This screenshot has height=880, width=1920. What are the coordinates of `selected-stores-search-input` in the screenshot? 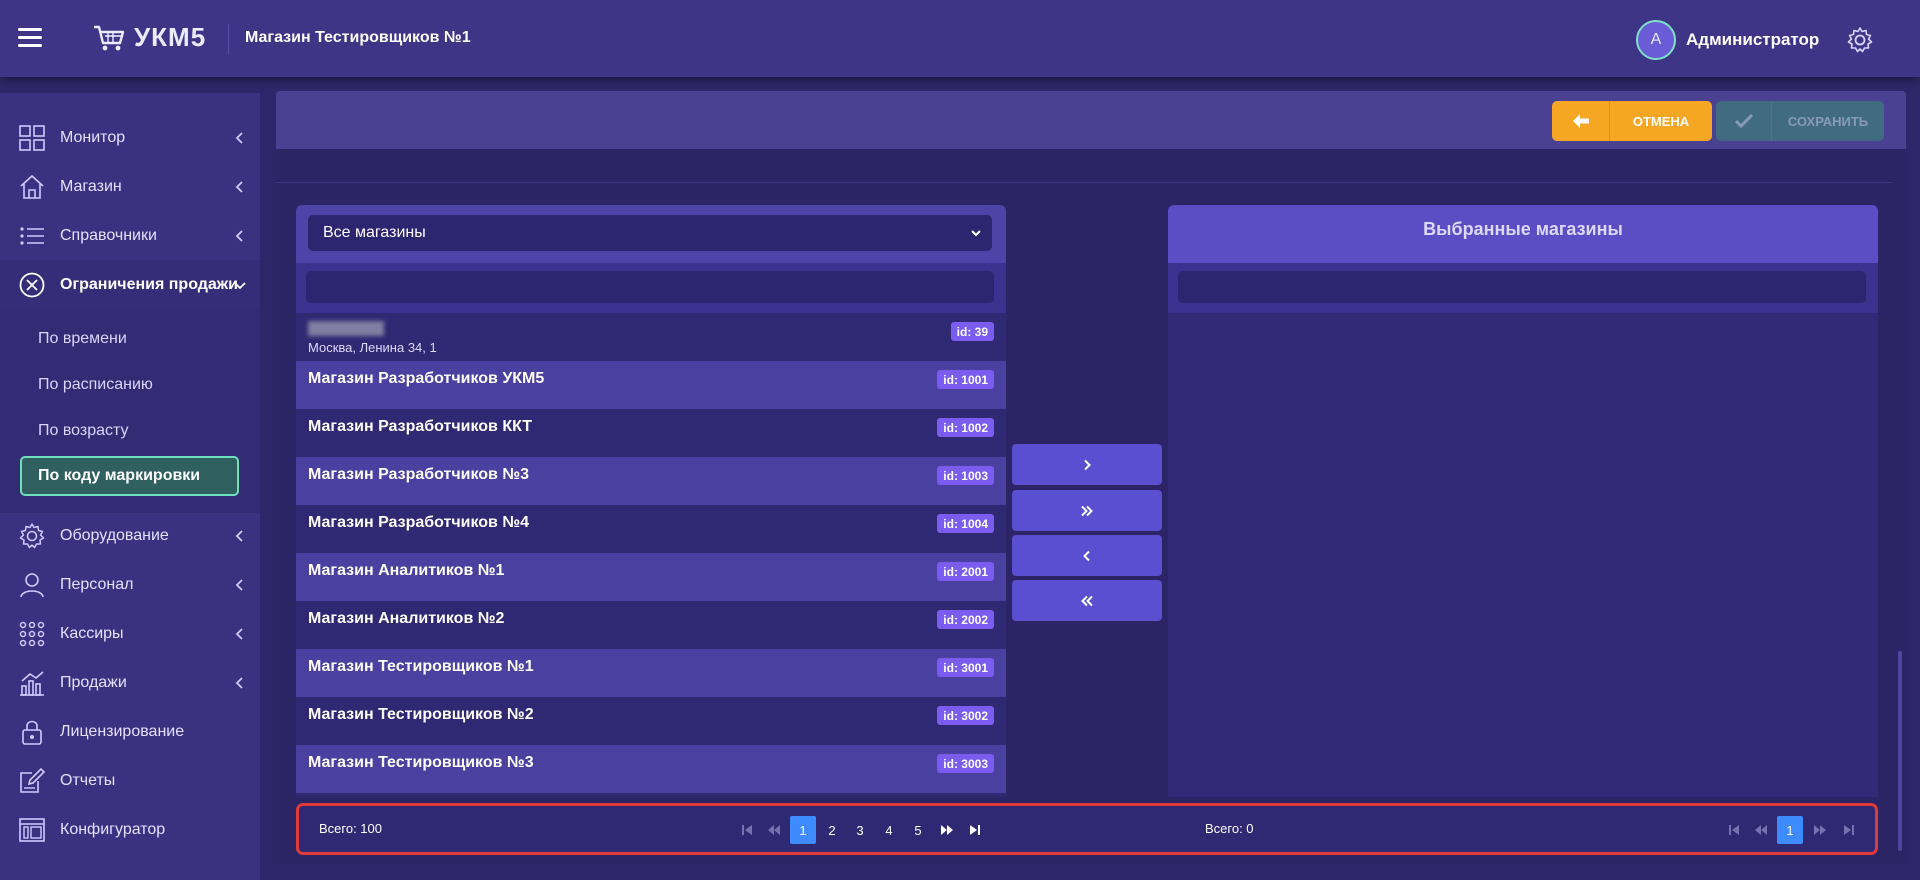 It's located at (1522, 287).